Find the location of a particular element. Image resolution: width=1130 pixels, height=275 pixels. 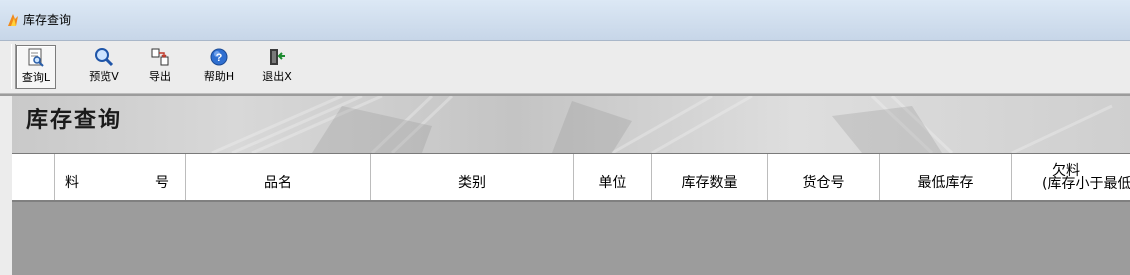

help-button-label: 帮助H is located at coordinates (219, 76).